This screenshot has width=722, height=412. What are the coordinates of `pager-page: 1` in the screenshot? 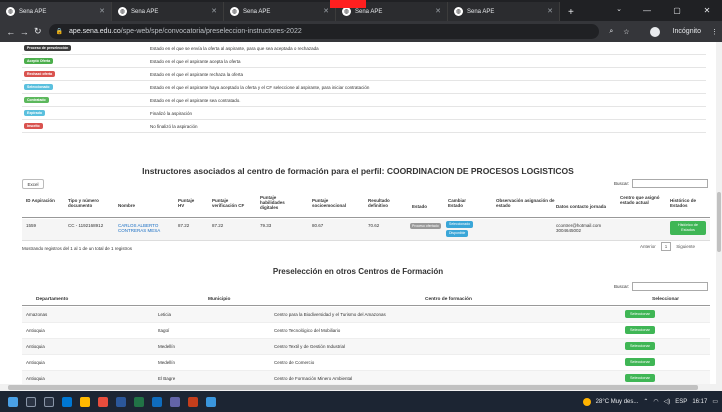 It's located at (666, 246).